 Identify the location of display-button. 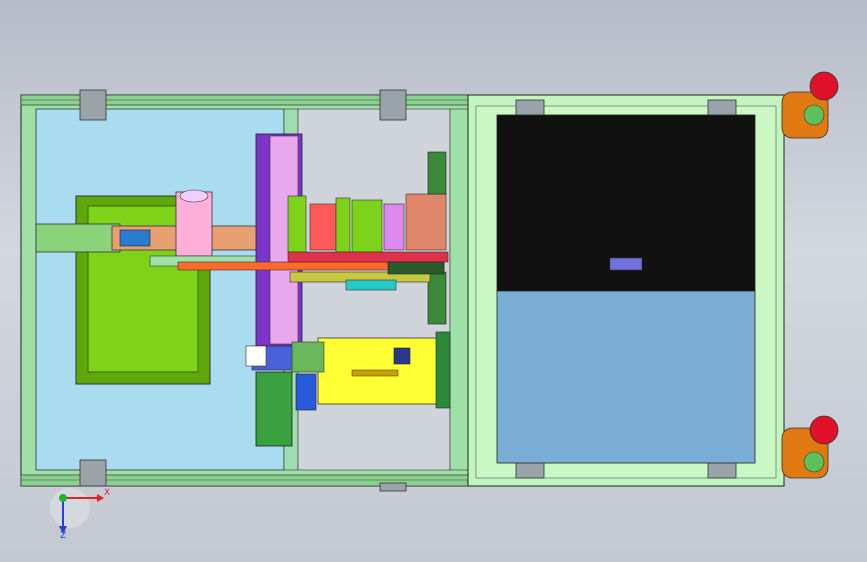
(626, 264).